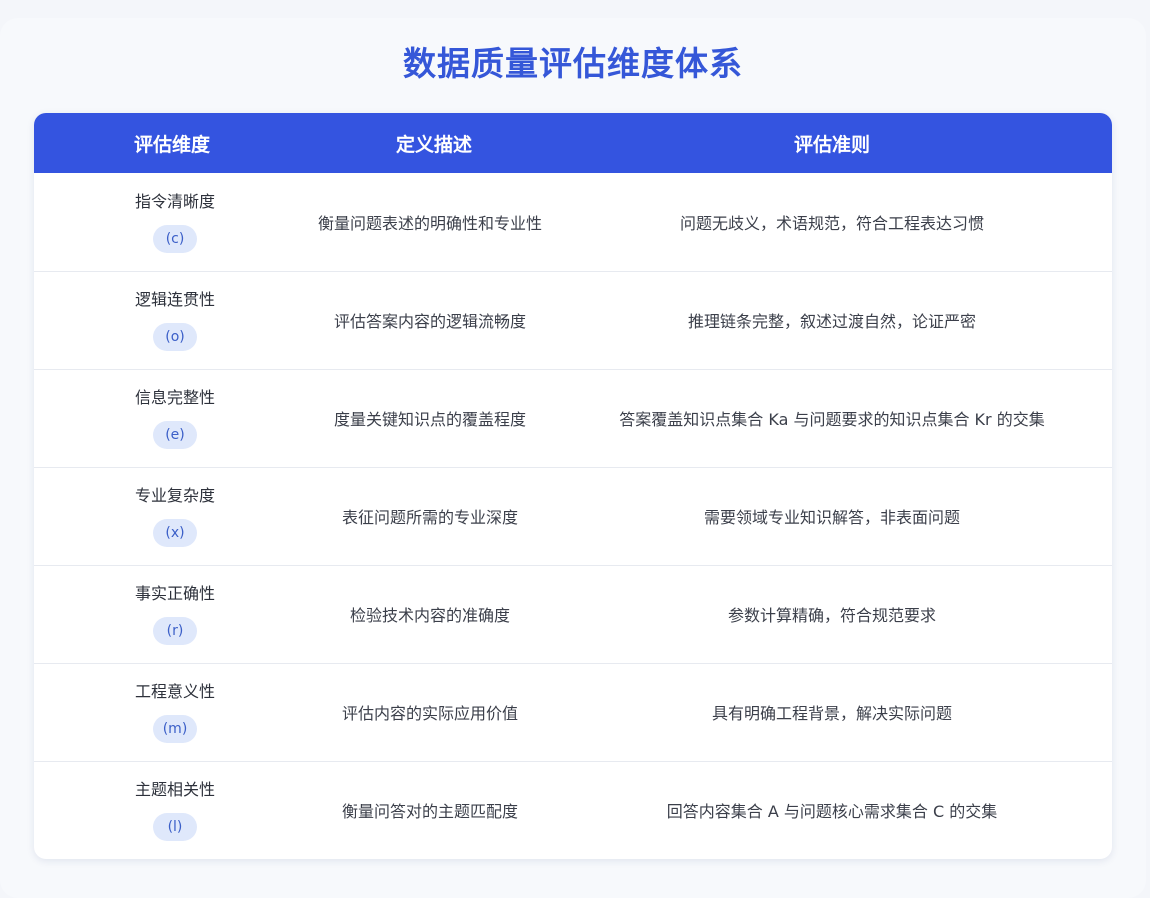 The width and height of the screenshot is (1150, 898). I want to click on table-row: 事实正确性 (r) 检验技术内容的准确度 参数计算精确，符合规范要求, so click(573, 613).